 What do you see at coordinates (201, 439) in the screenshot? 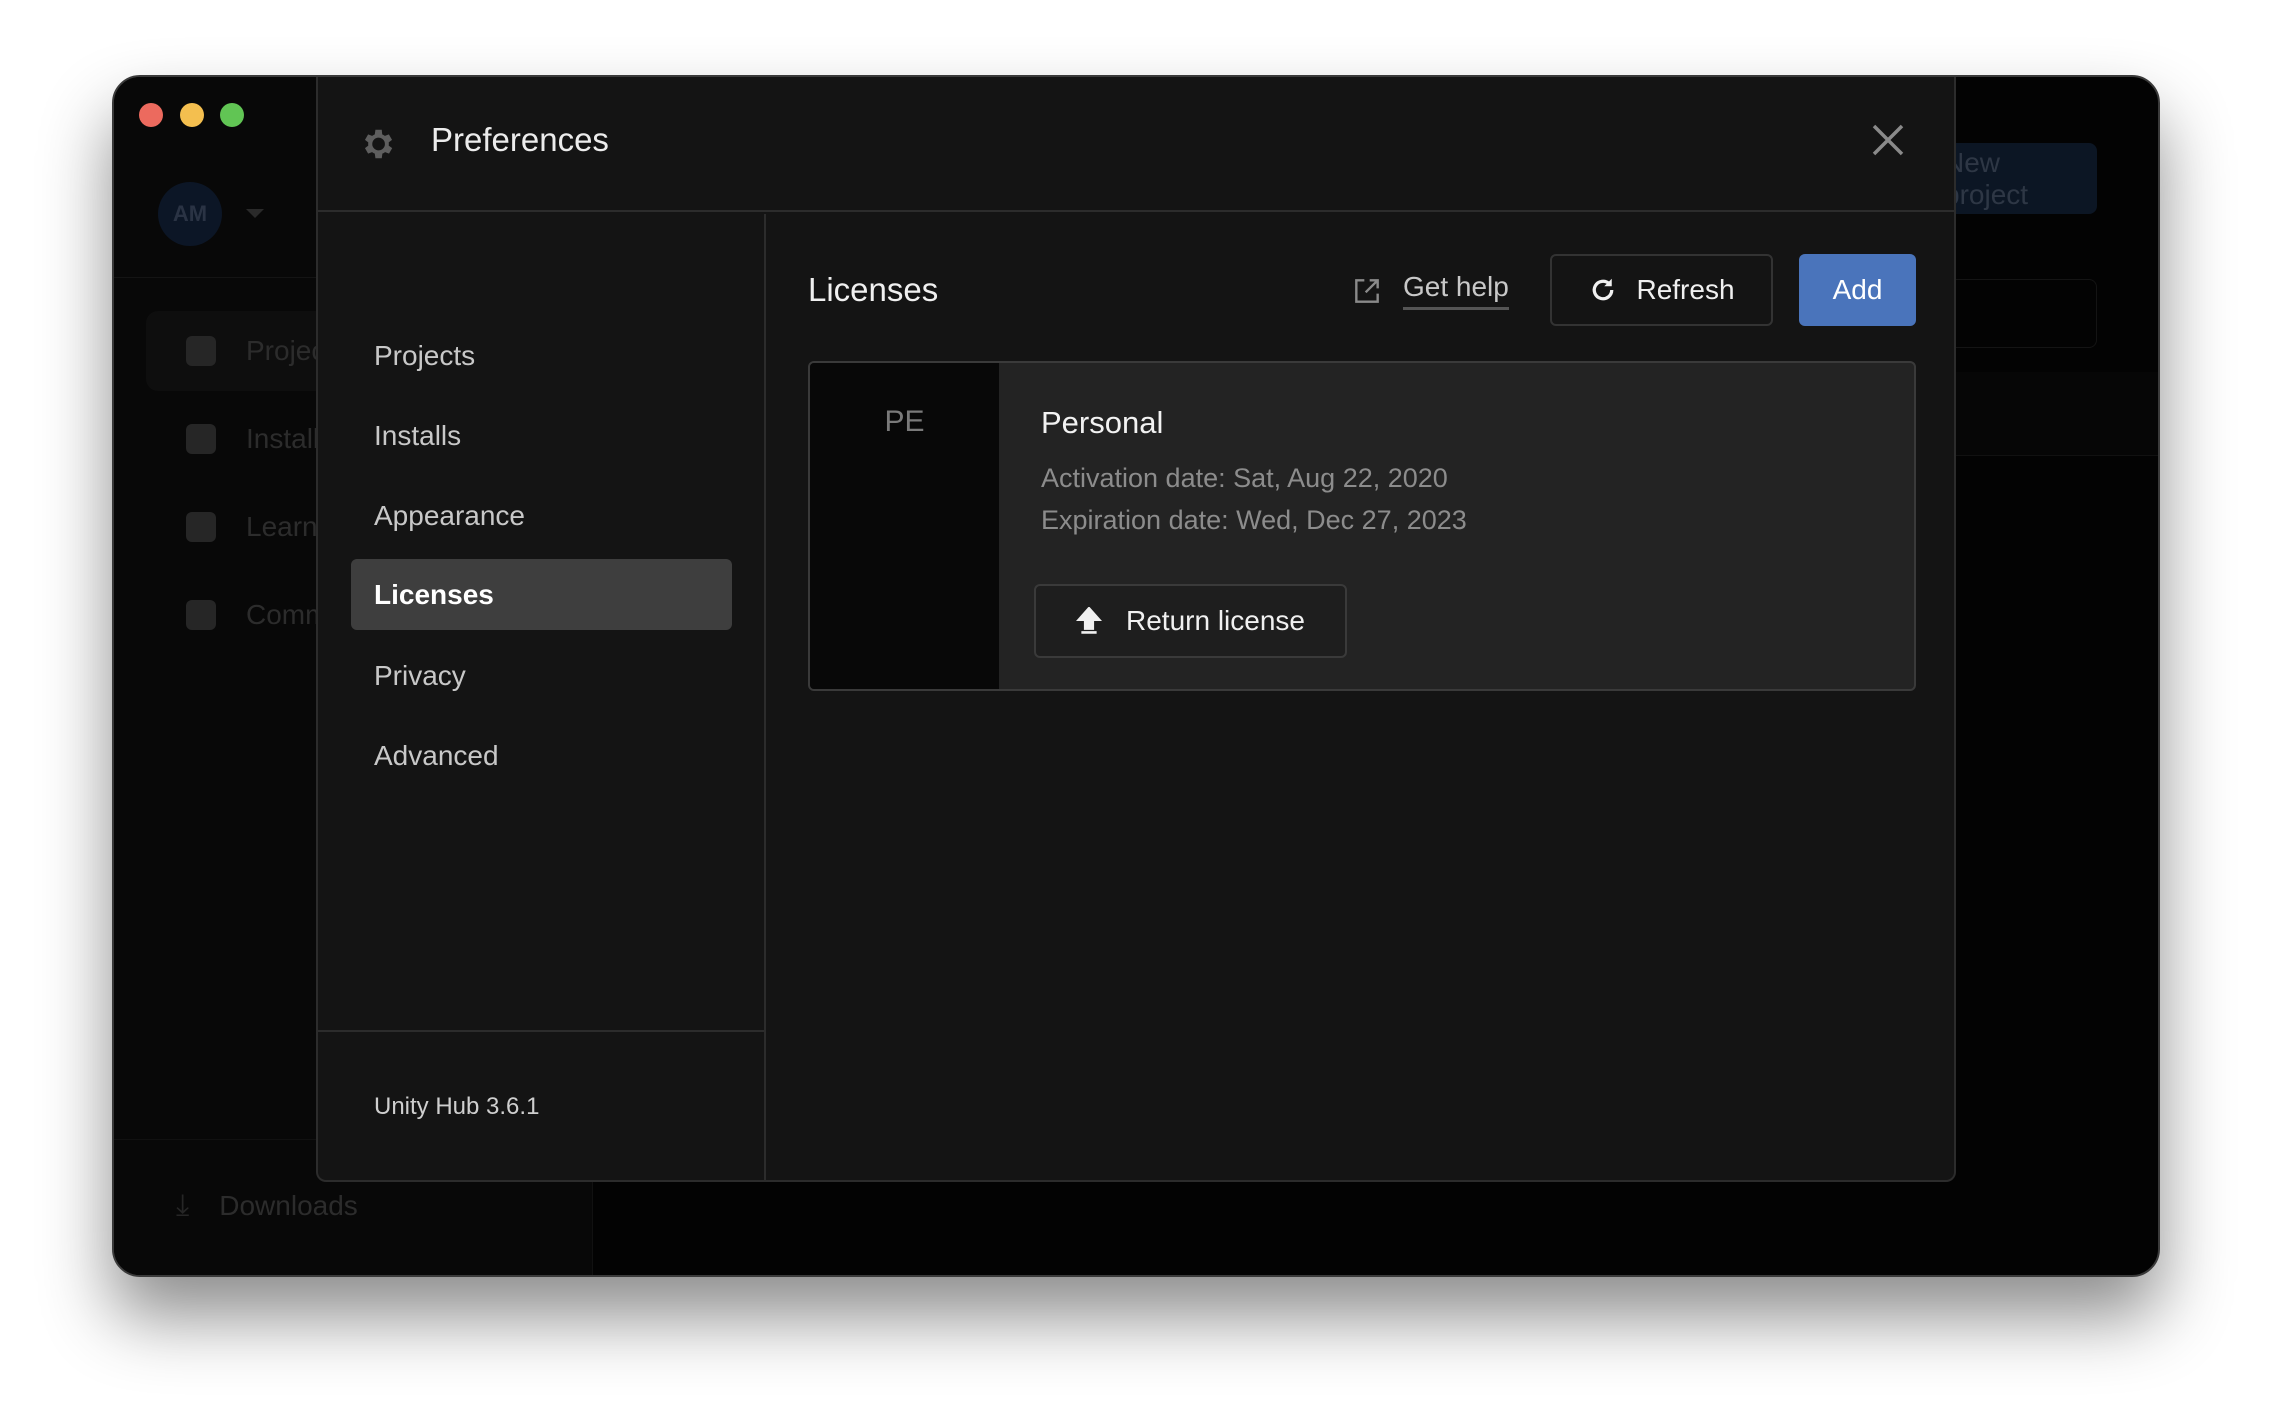
I see `drive-icon` at bounding box center [201, 439].